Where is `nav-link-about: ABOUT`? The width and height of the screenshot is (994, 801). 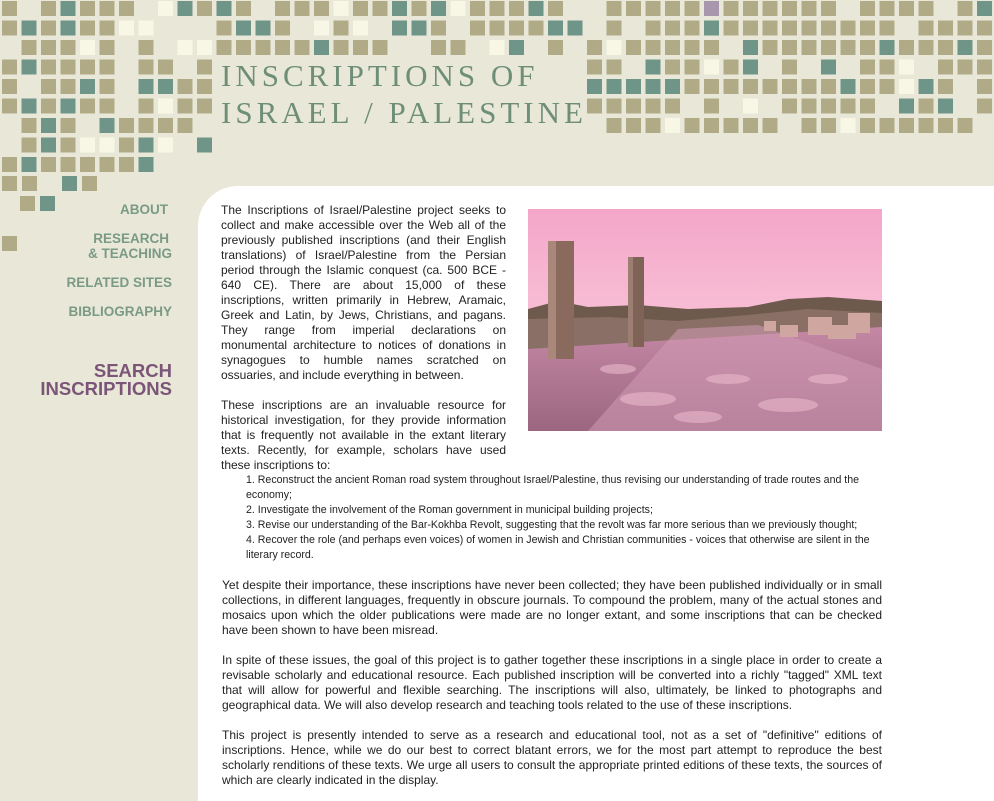 nav-link-about: ABOUT is located at coordinates (136, 209).